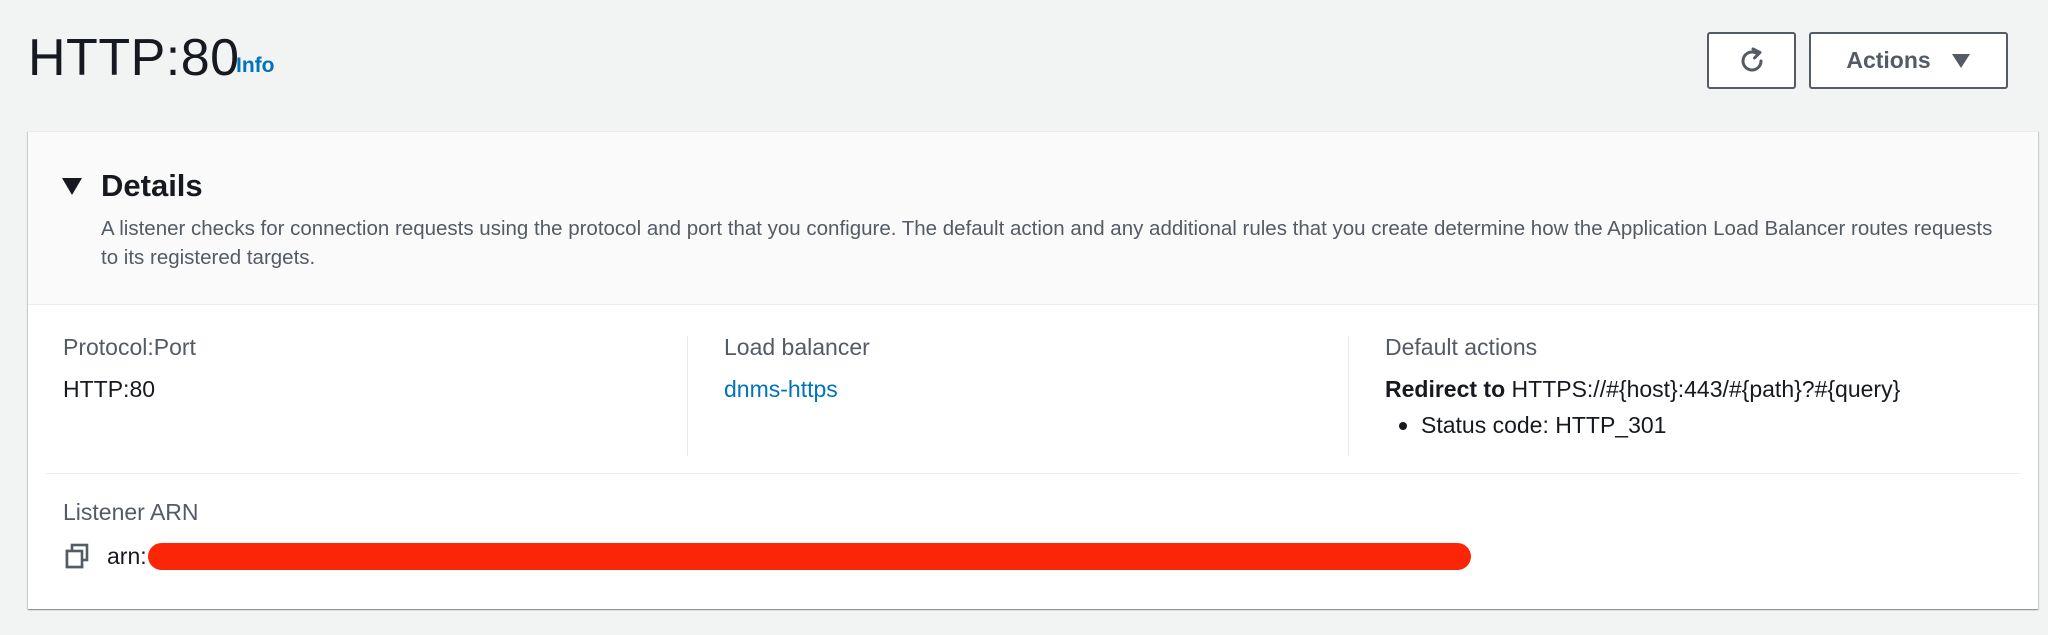 The height and width of the screenshot is (635, 2048). I want to click on refresh-icon, so click(1751, 59).